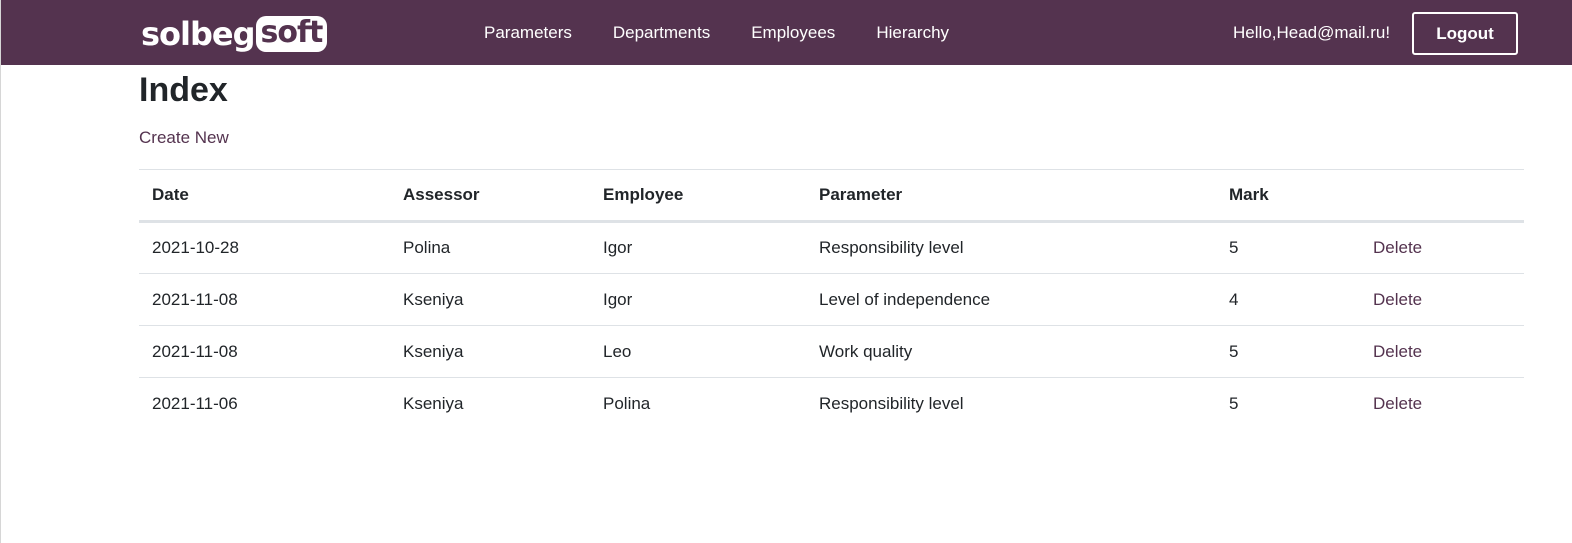 Image resolution: width=1572 pixels, height=543 pixels. What do you see at coordinates (617, 351) in the screenshot?
I see `cell-employee: Leo` at bounding box center [617, 351].